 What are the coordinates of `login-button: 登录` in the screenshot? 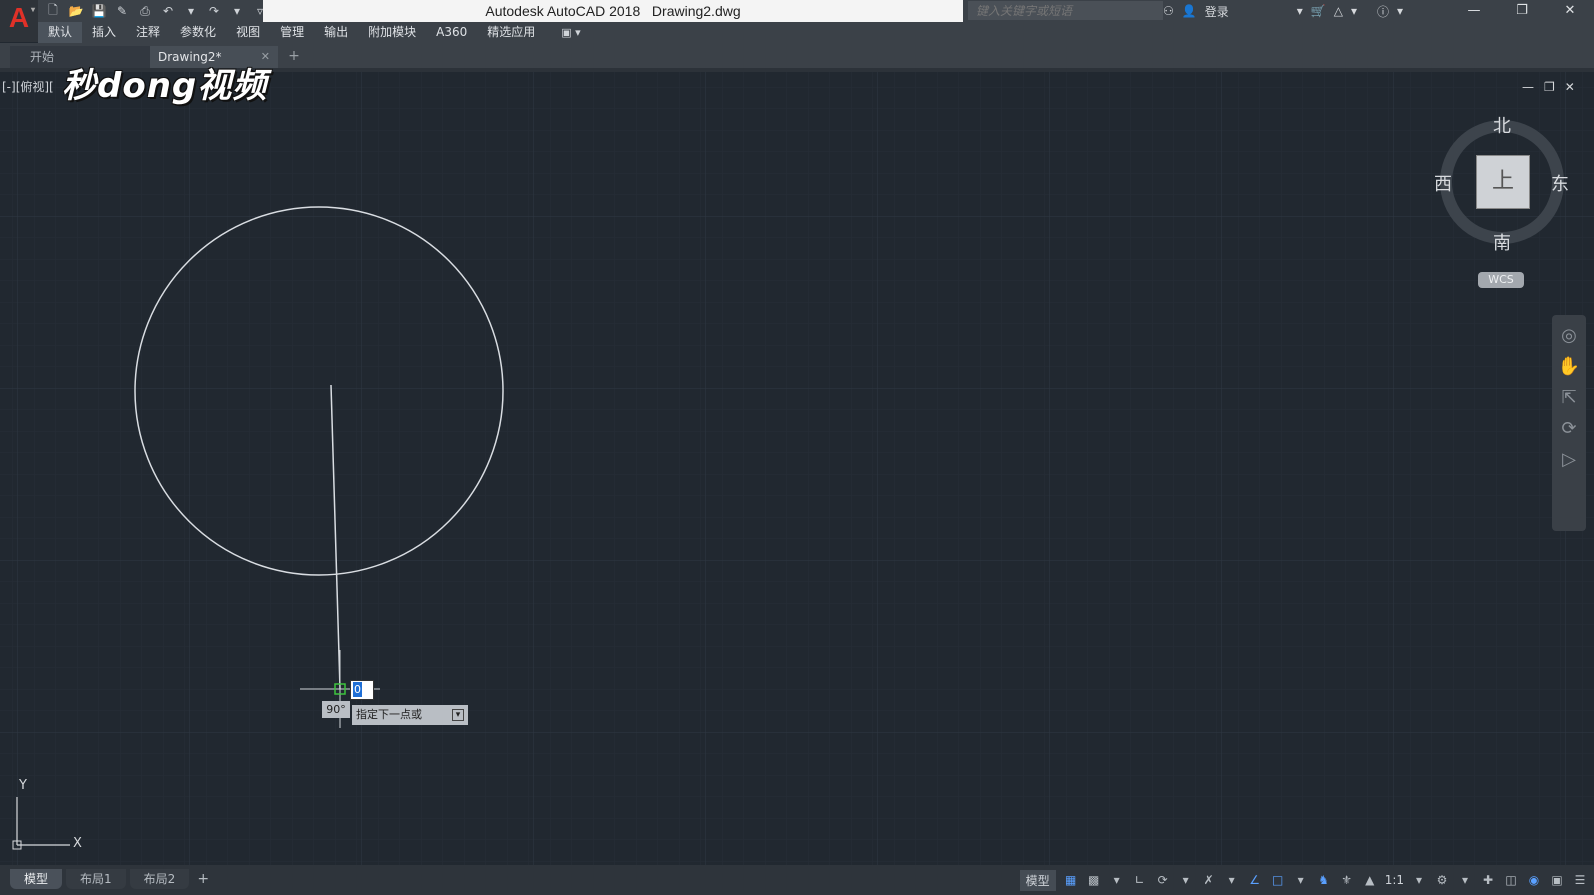 It's located at (1217, 11).